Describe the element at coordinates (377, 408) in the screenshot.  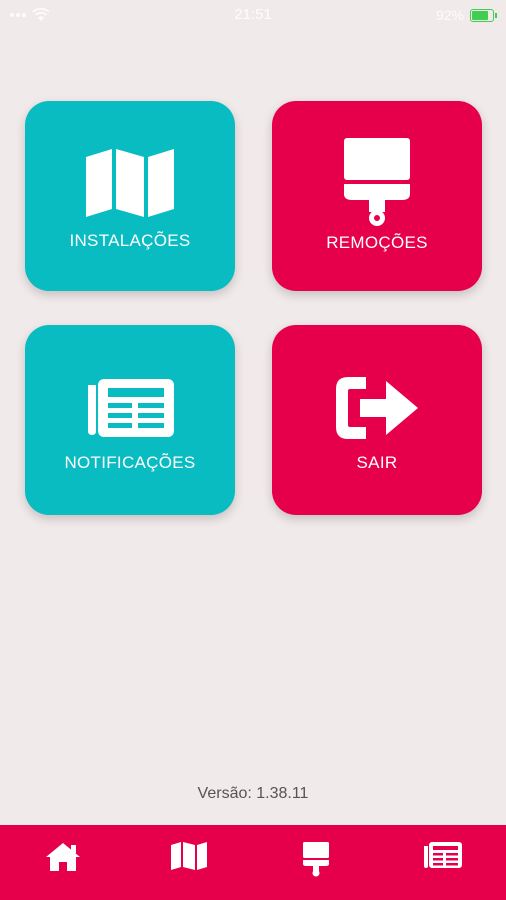
I see `logout-icon` at that location.